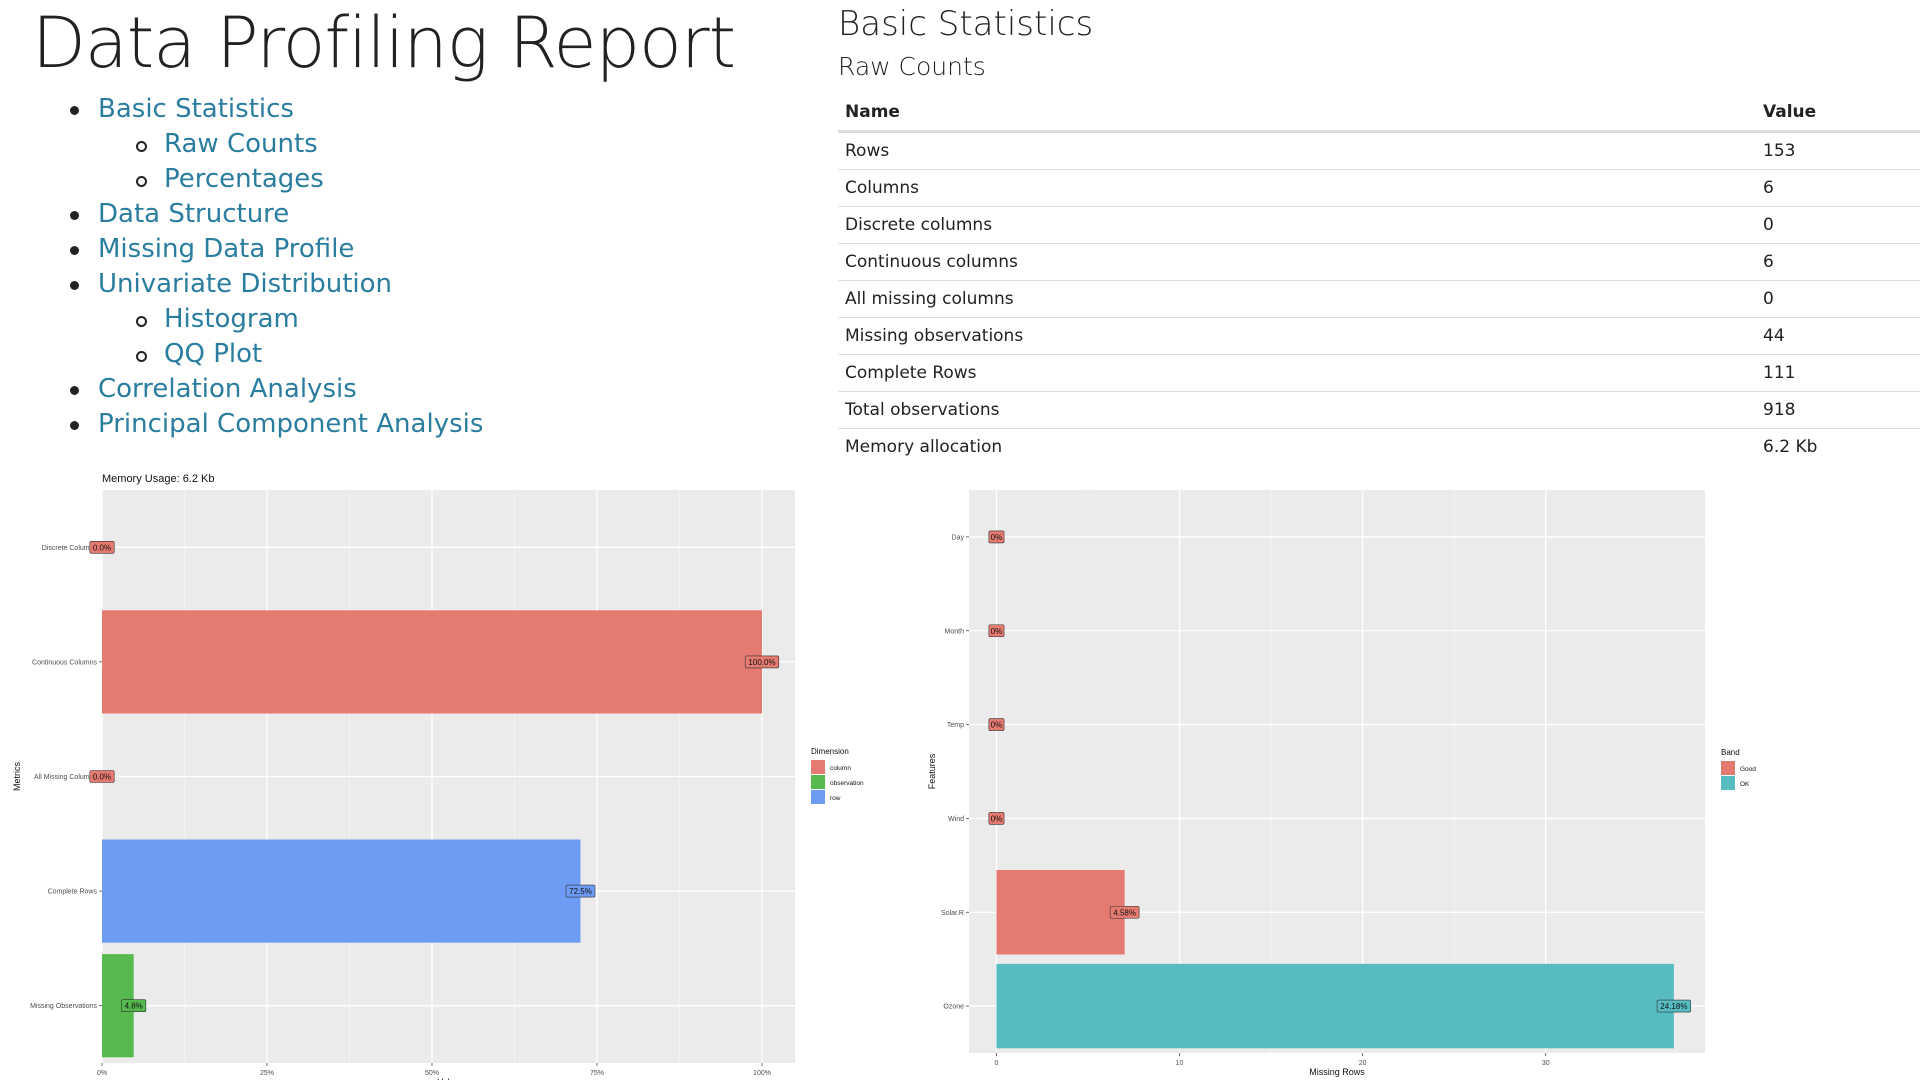 The image size is (1920, 1080). Describe the element at coordinates (1297, 262) in the screenshot. I see `metric-name-cell: Continuous columns` at that location.